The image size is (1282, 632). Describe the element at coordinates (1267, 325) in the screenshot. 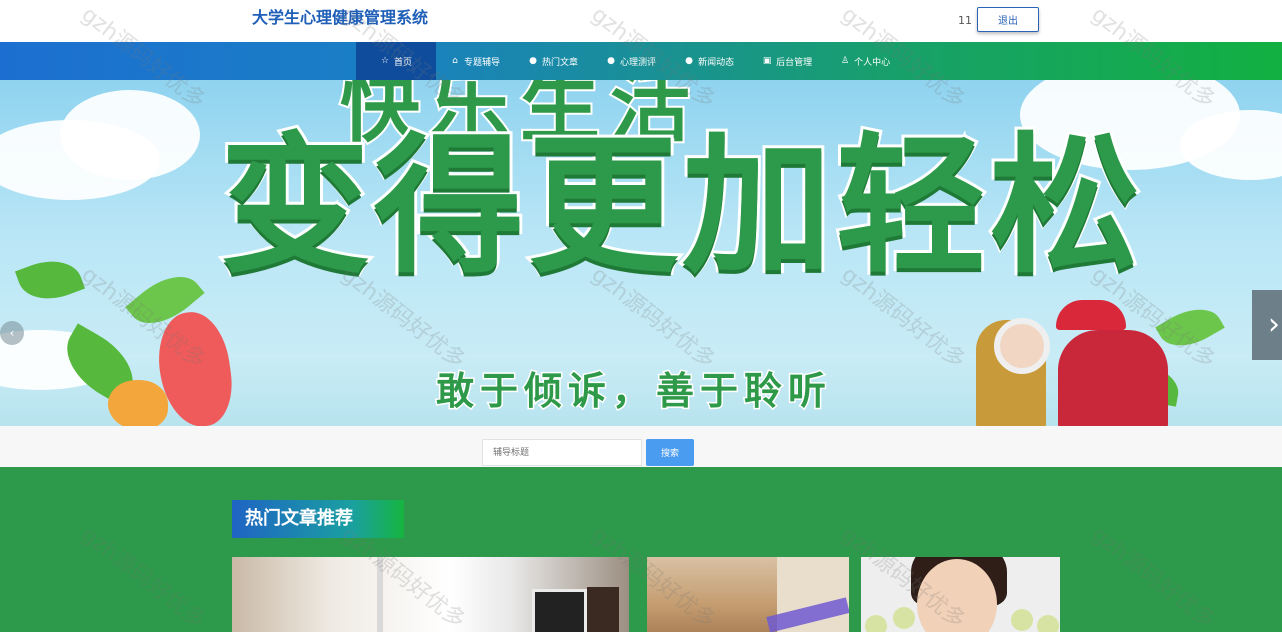

I see `side-next-panel: ›` at that location.